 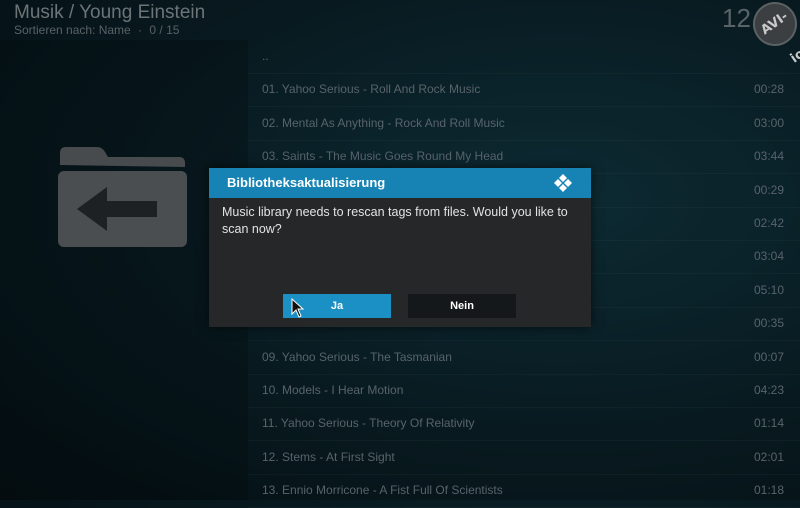 What do you see at coordinates (563, 183) in the screenshot?
I see `kodi-icon` at bounding box center [563, 183].